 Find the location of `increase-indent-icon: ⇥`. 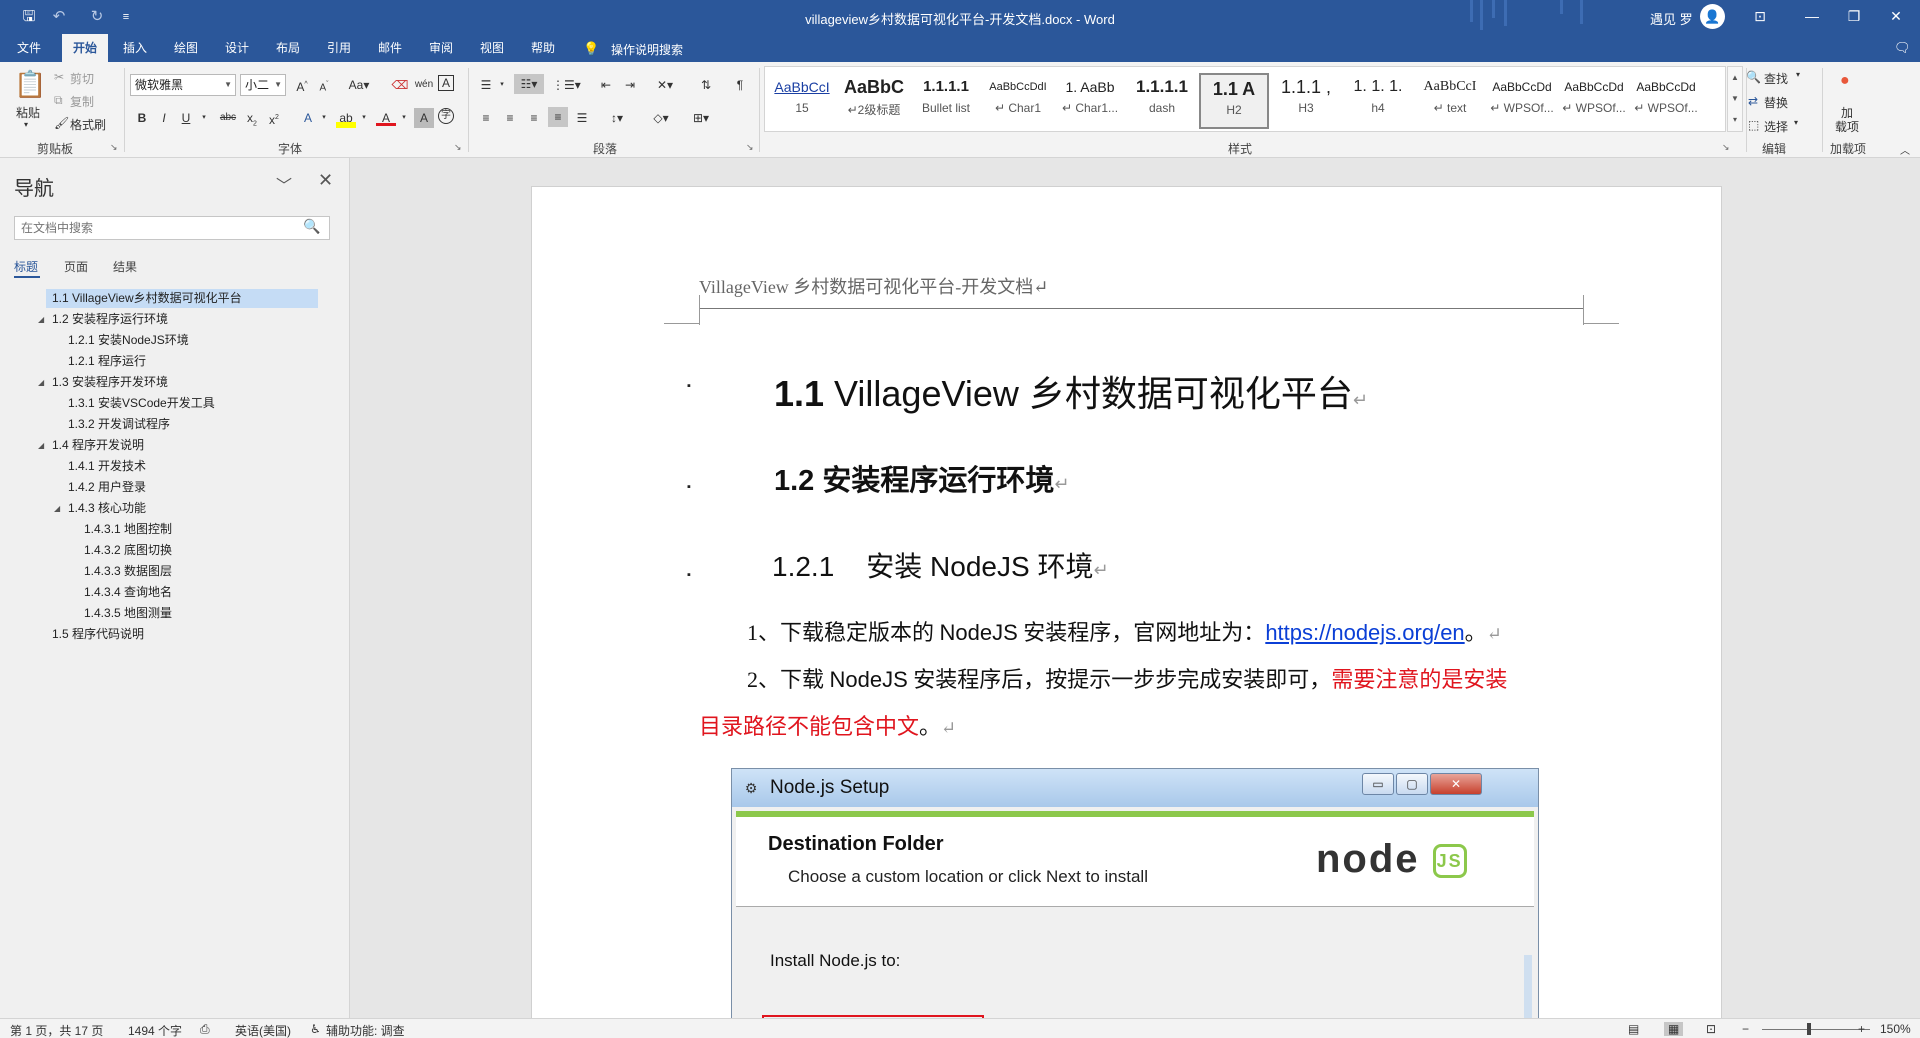

increase-indent-icon: ⇥ is located at coordinates (630, 85).